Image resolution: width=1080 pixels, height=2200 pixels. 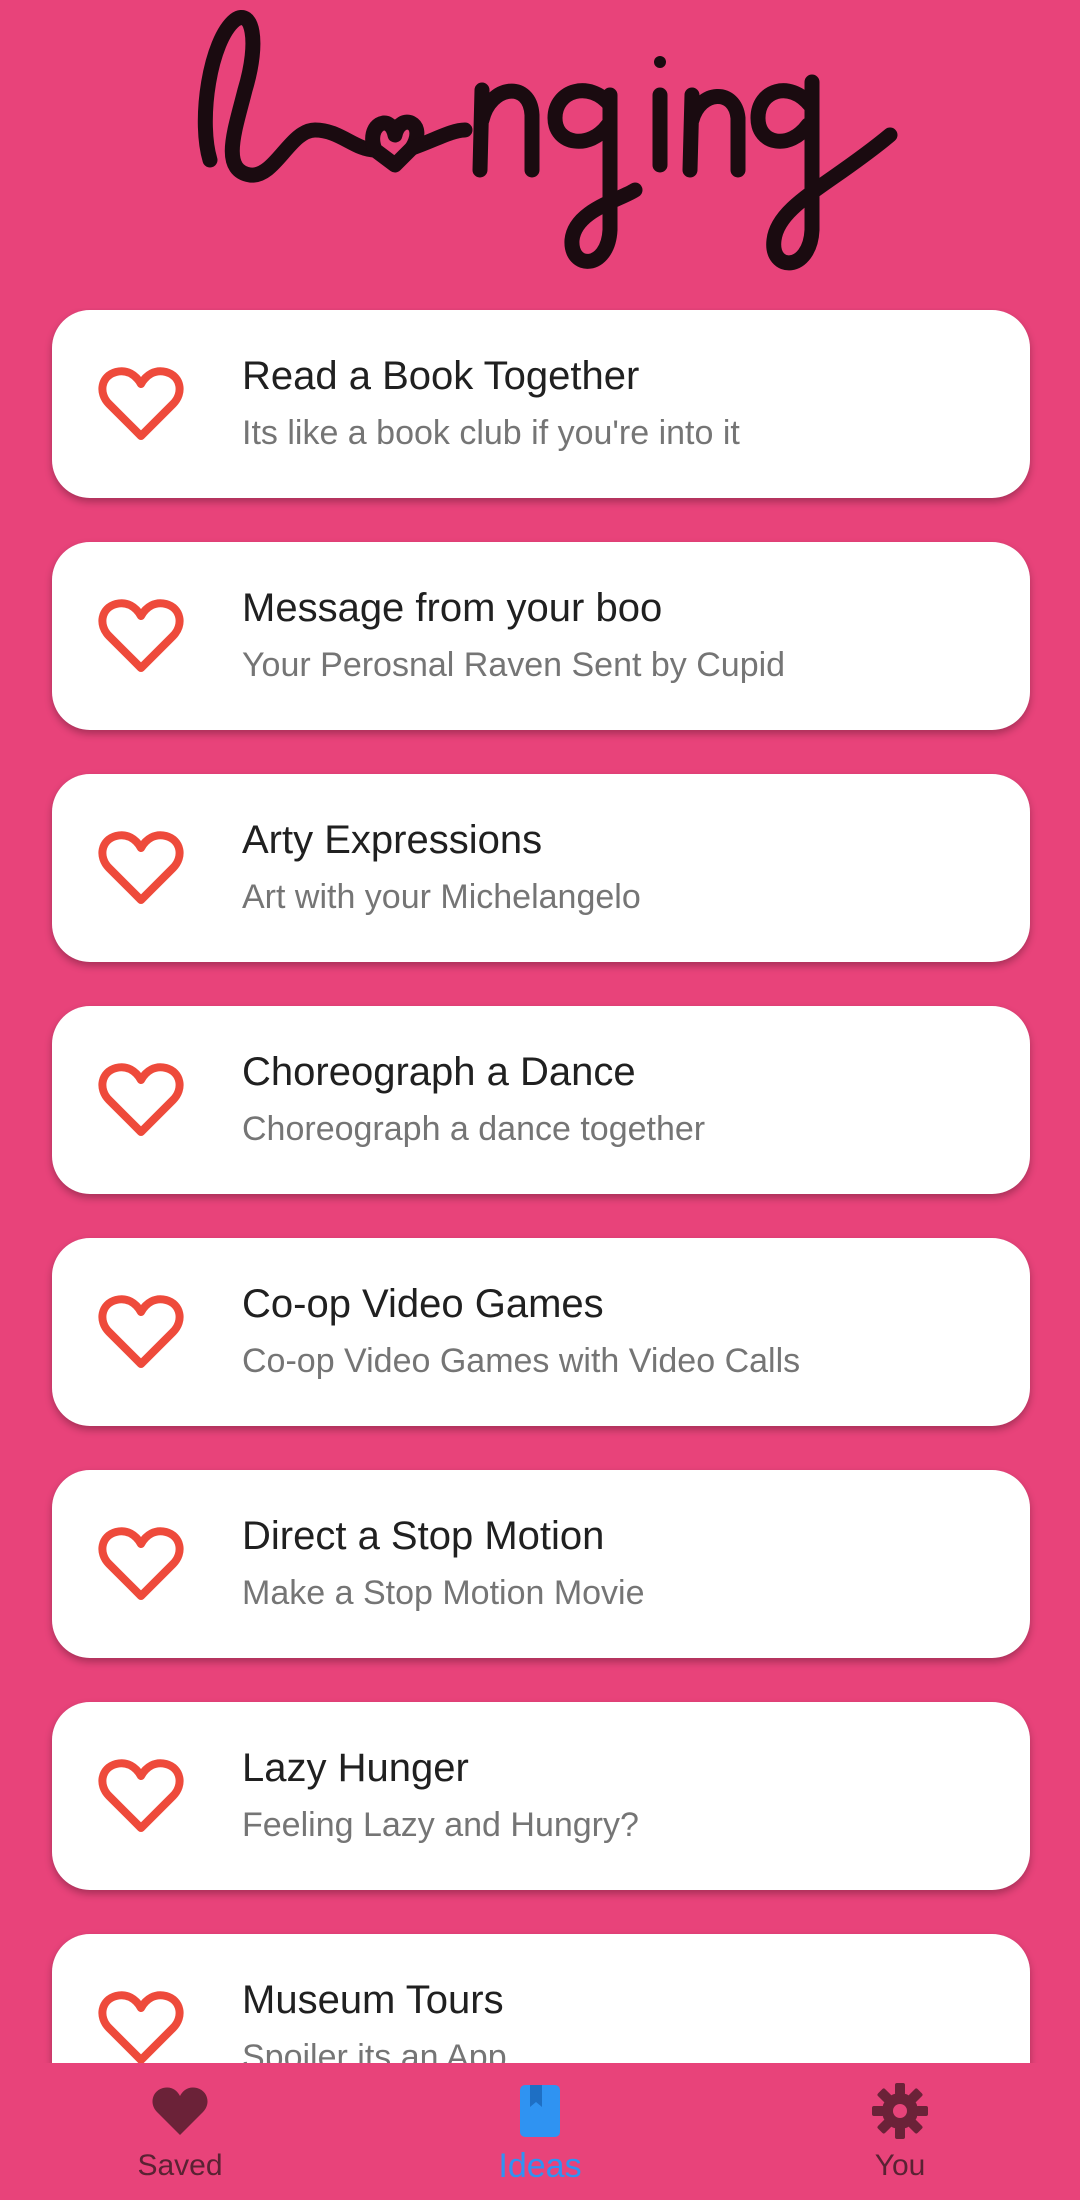 I want to click on book-icon, so click(x=540, y=2111).